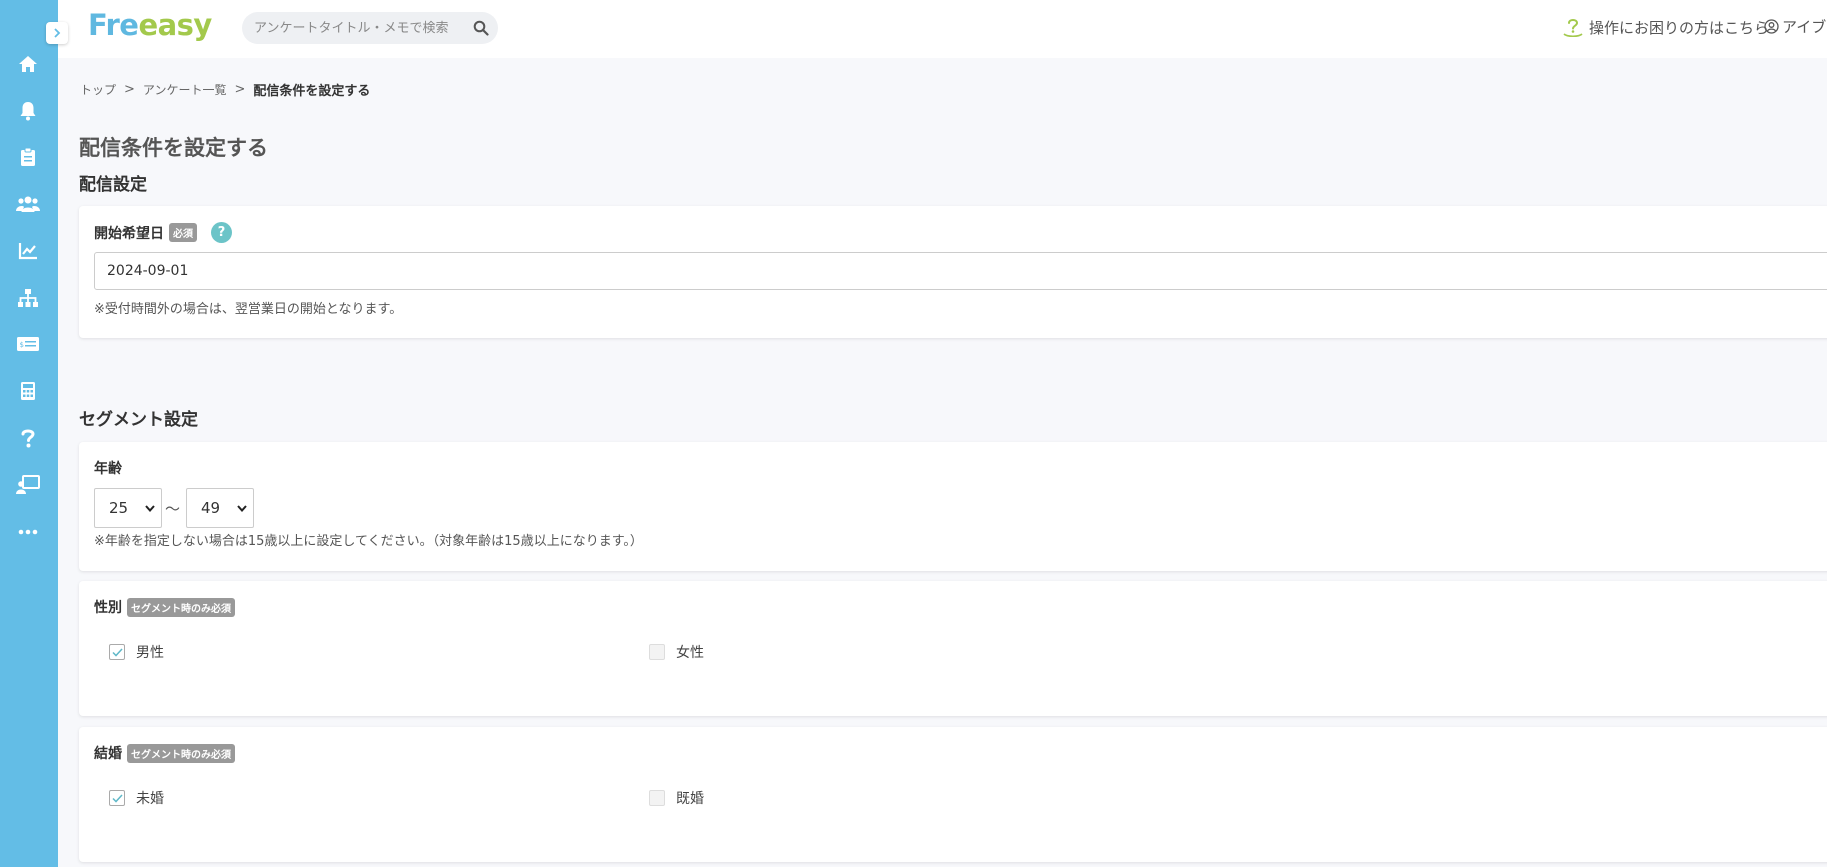 The width and height of the screenshot is (1827, 867). What do you see at coordinates (960, 271) in the screenshot?
I see `start-date-input` at bounding box center [960, 271].